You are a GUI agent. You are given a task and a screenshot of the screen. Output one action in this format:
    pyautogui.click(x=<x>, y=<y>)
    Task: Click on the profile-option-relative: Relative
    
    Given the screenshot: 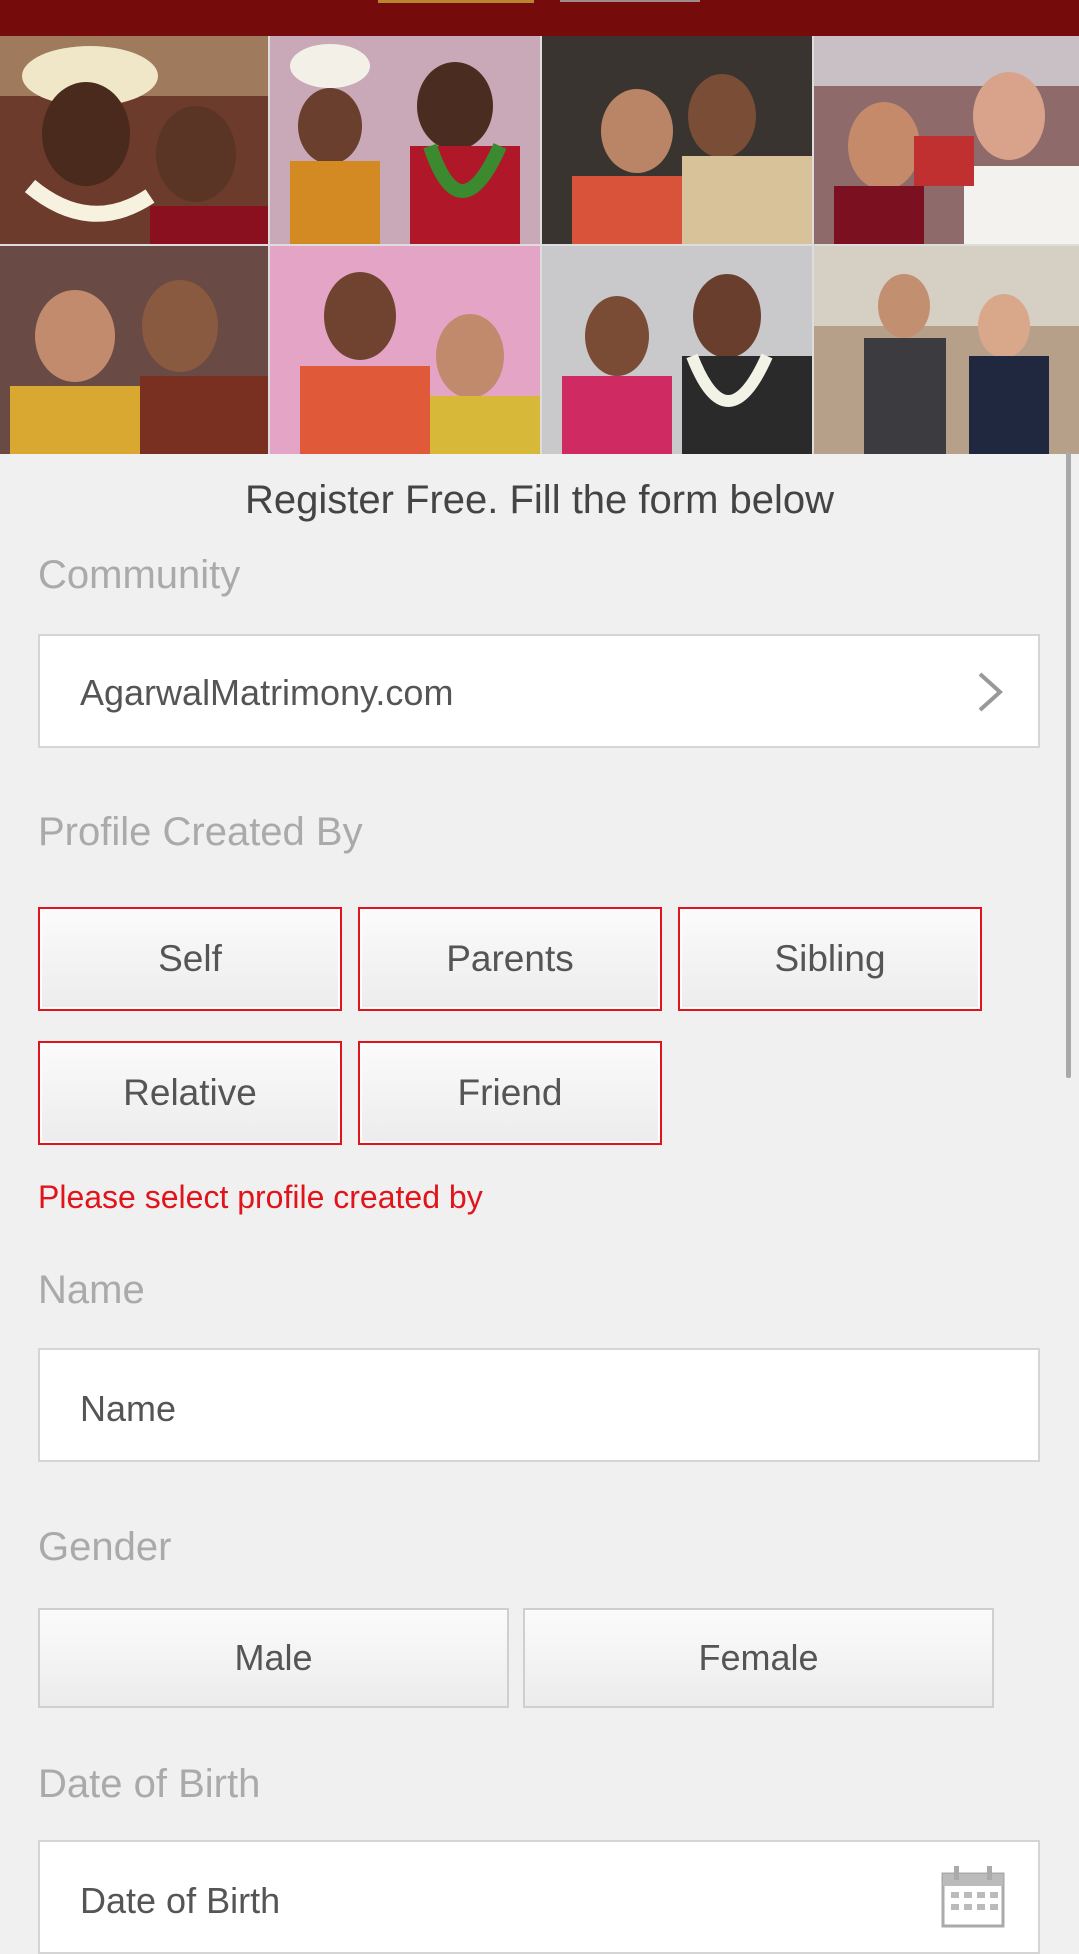 What is the action you would take?
    pyautogui.click(x=190, y=1093)
    